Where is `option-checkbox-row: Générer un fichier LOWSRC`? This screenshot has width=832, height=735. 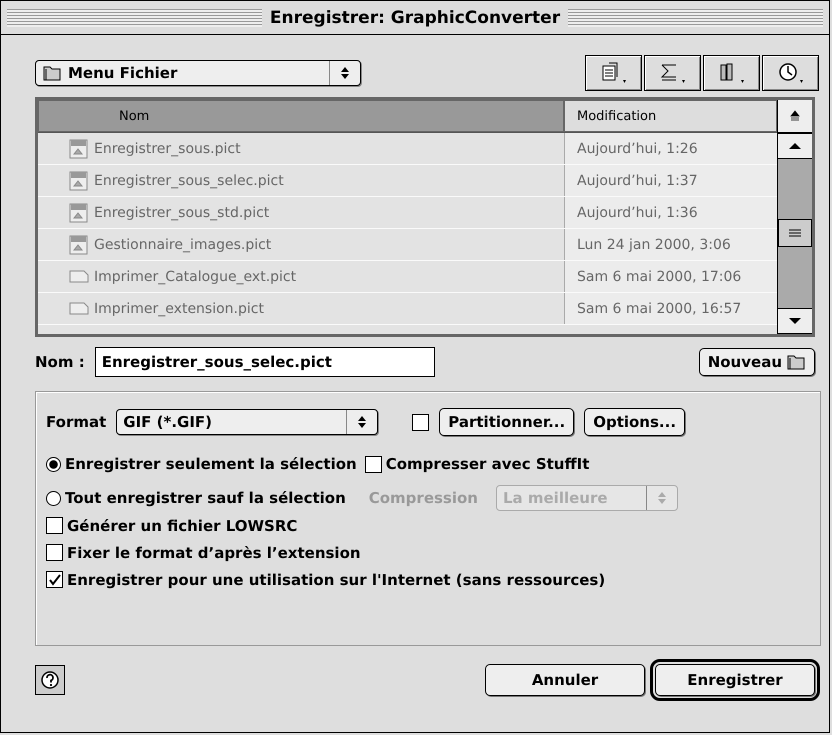 option-checkbox-row: Générer un fichier LOWSRC is located at coordinates (428, 525).